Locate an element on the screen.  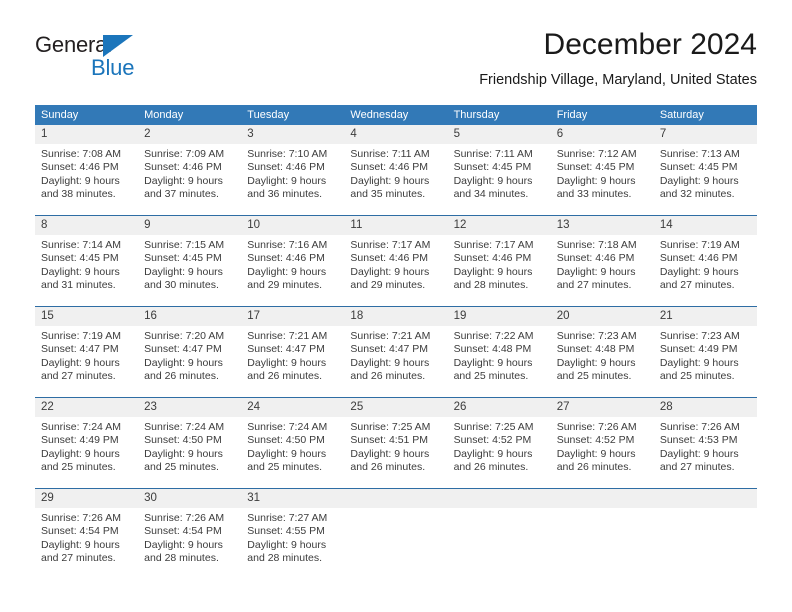
day-number: 6 is located at coordinates (602, 134).